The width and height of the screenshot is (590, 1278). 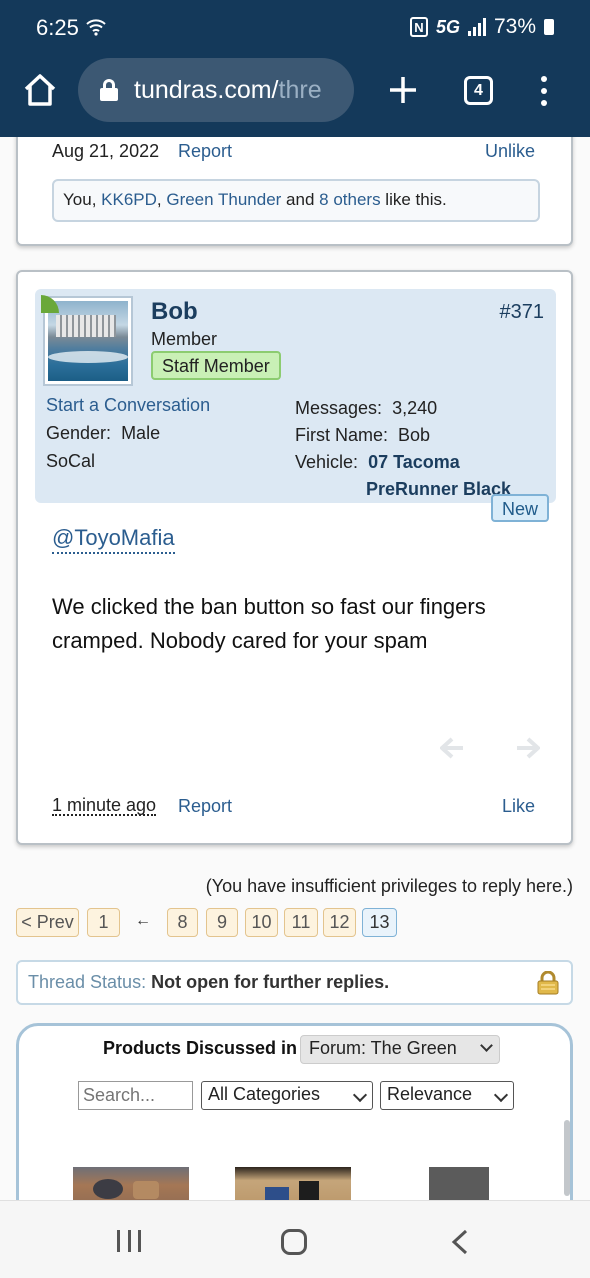 What do you see at coordinates (143, 921) in the screenshot?
I see `pagination-ellipsis: ←` at bounding box center [143, 921].